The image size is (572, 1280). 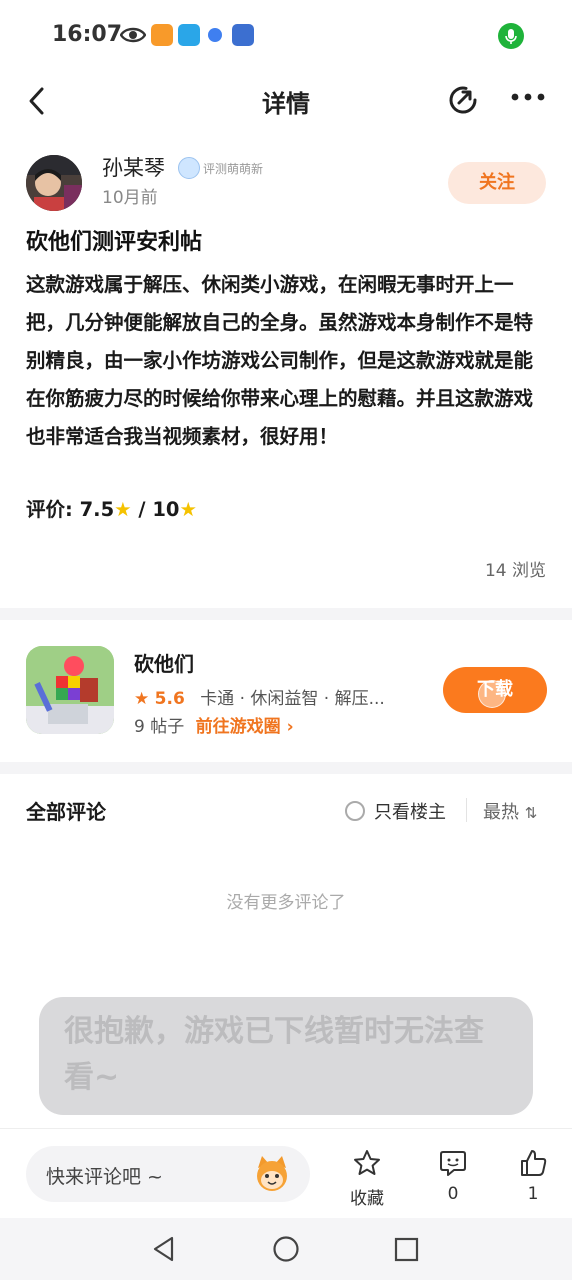 I want to click on card-app-icon, so click(x=243, y=35).